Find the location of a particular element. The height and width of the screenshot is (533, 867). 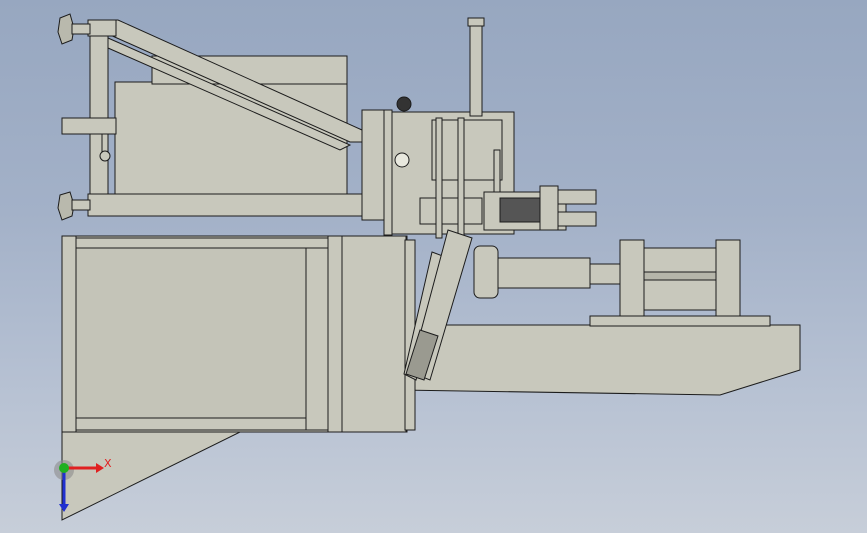

jaw-lower is located at coordinates (576, 219).